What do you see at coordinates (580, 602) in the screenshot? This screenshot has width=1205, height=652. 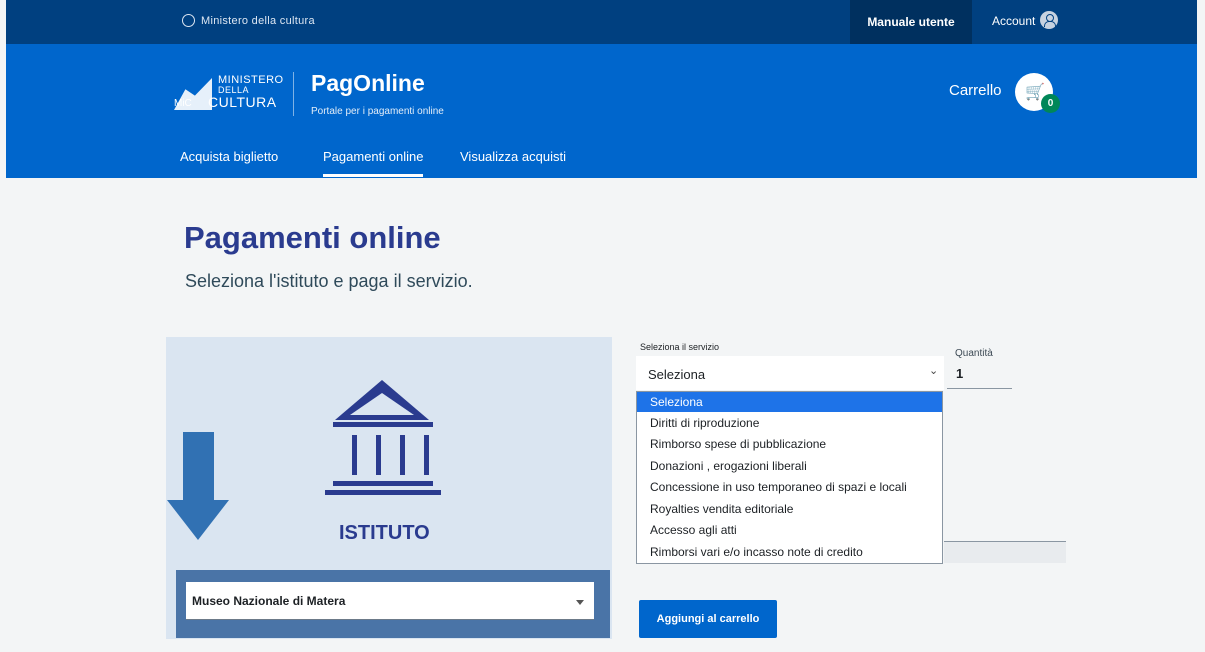 I see `caret-down-icon` at bounding box center [580, 602].